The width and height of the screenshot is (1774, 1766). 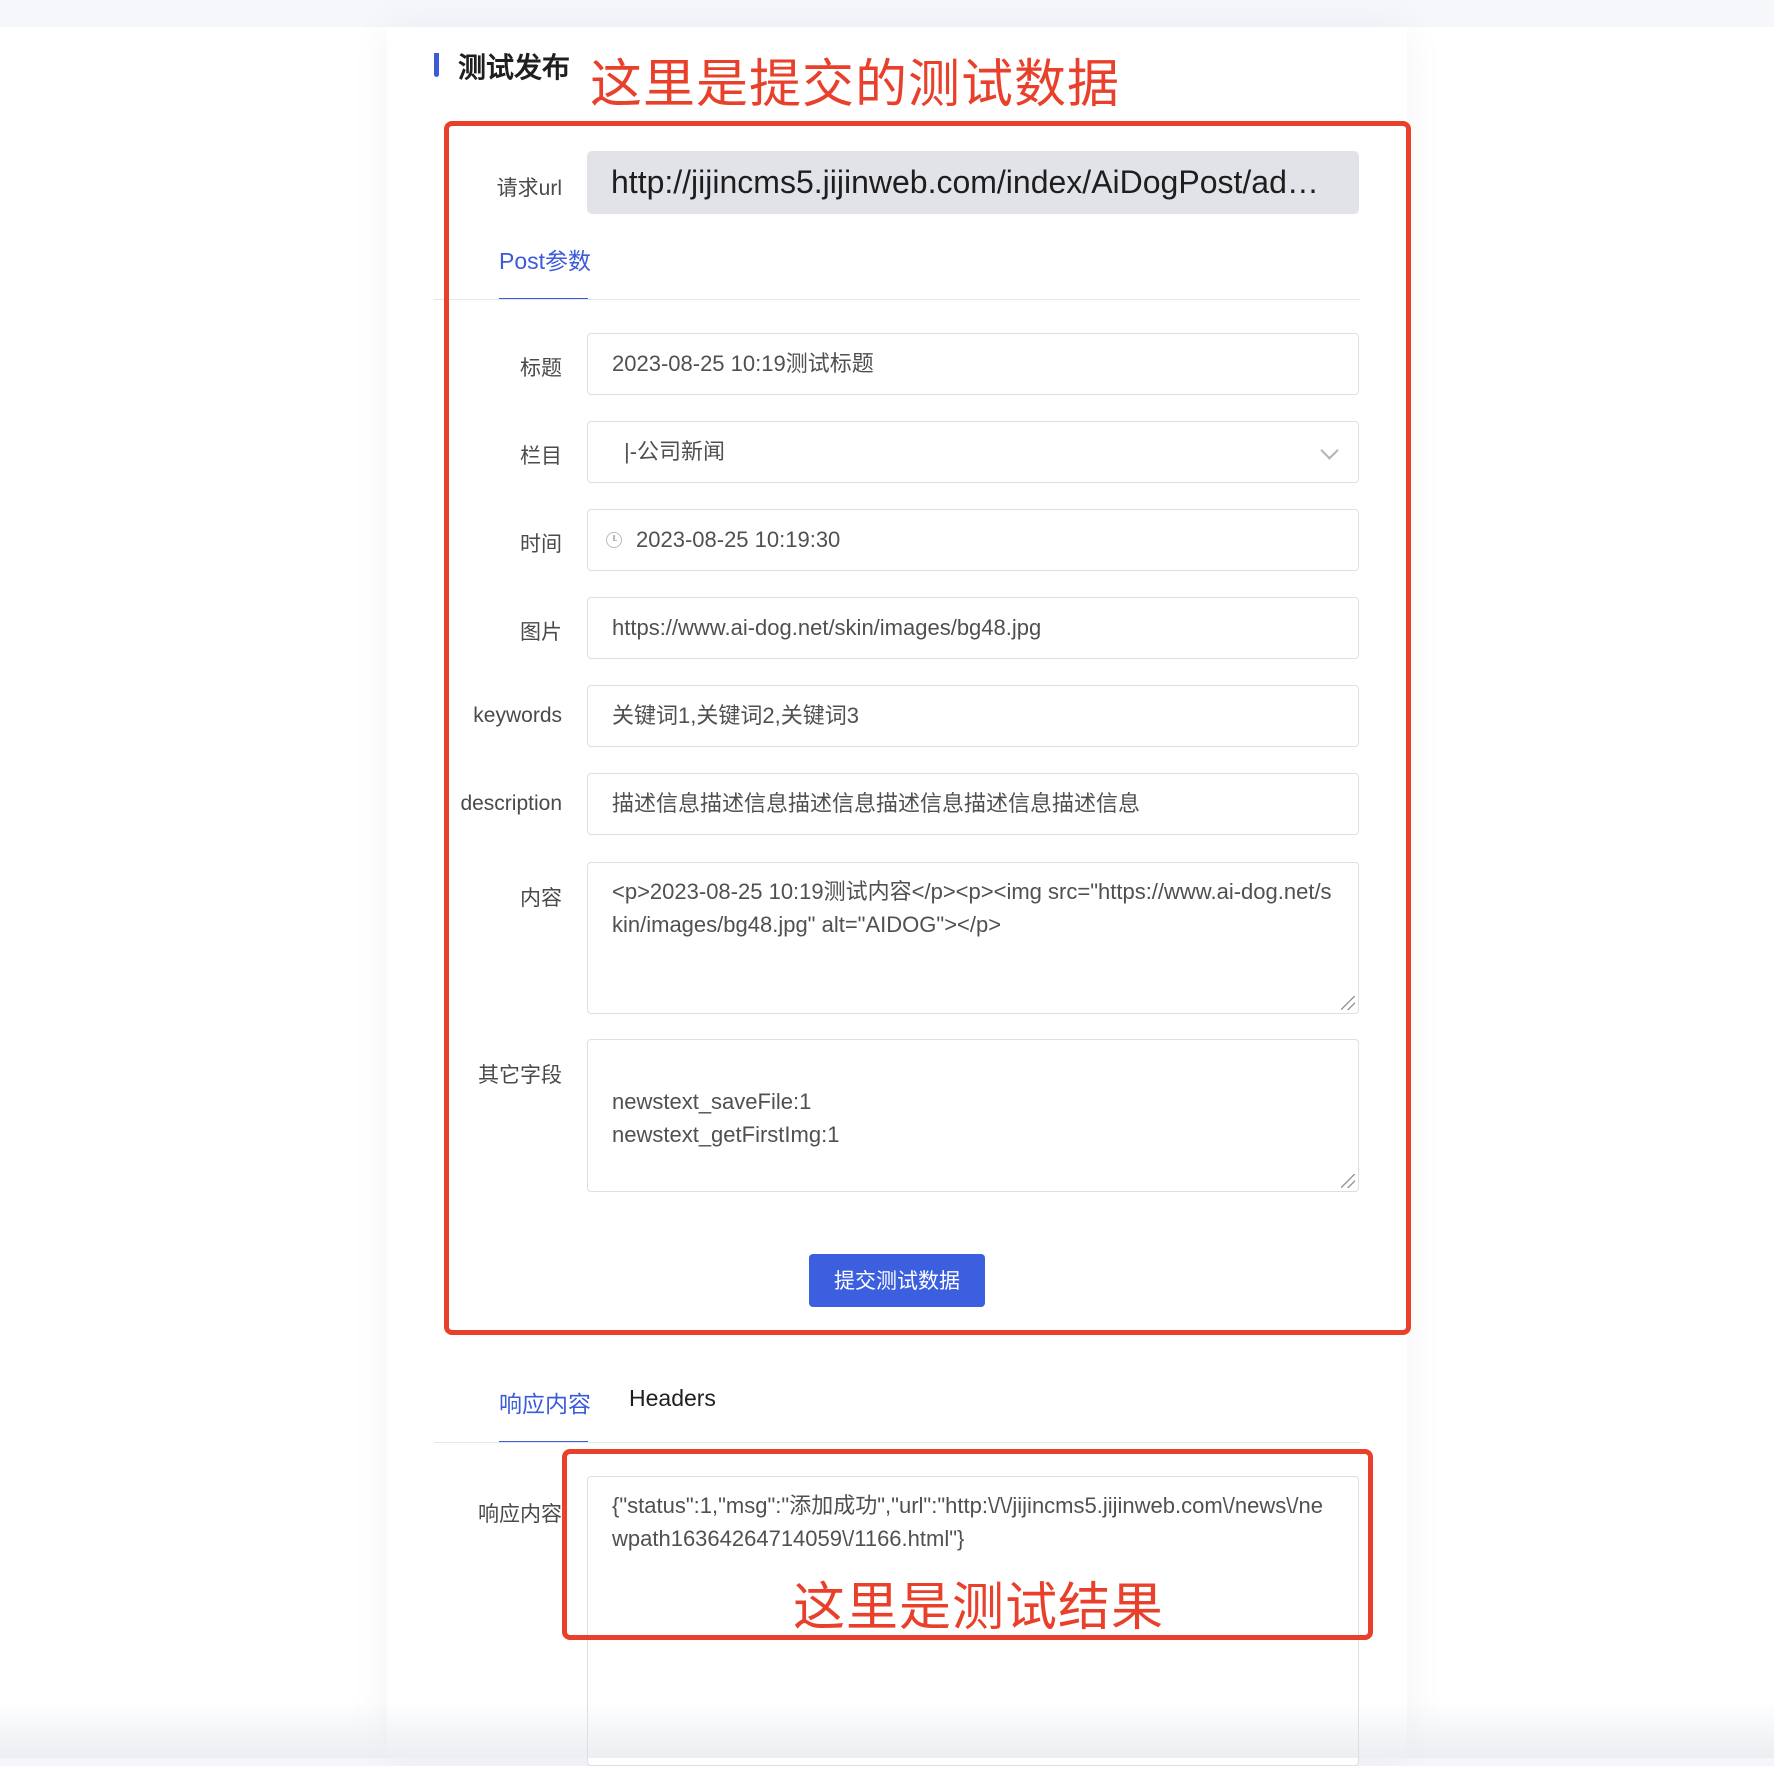 What do you see at coordinates (887, 13) in the screenshot?
I see `browser-top-strip` at bounding box center [887, 13].